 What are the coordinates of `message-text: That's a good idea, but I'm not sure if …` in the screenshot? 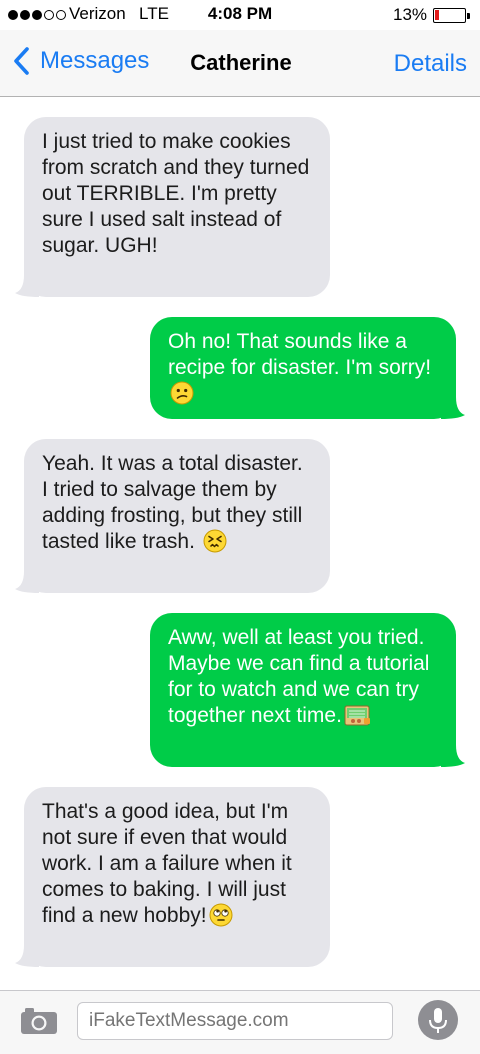 It's located at (167, 863).